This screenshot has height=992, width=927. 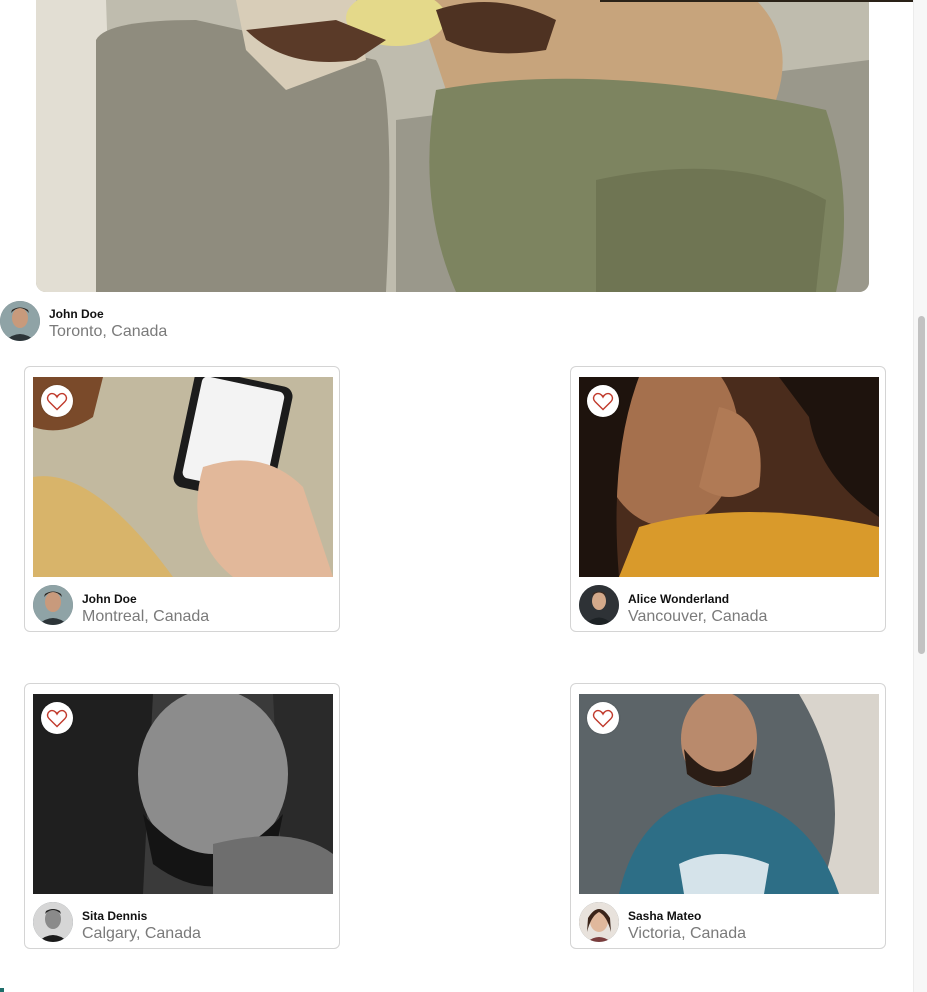 What do you see at coordinates (698, 616) in the screenshot?
I see `author-location: Vancouver, Canada` at bounding box center [698, 616].